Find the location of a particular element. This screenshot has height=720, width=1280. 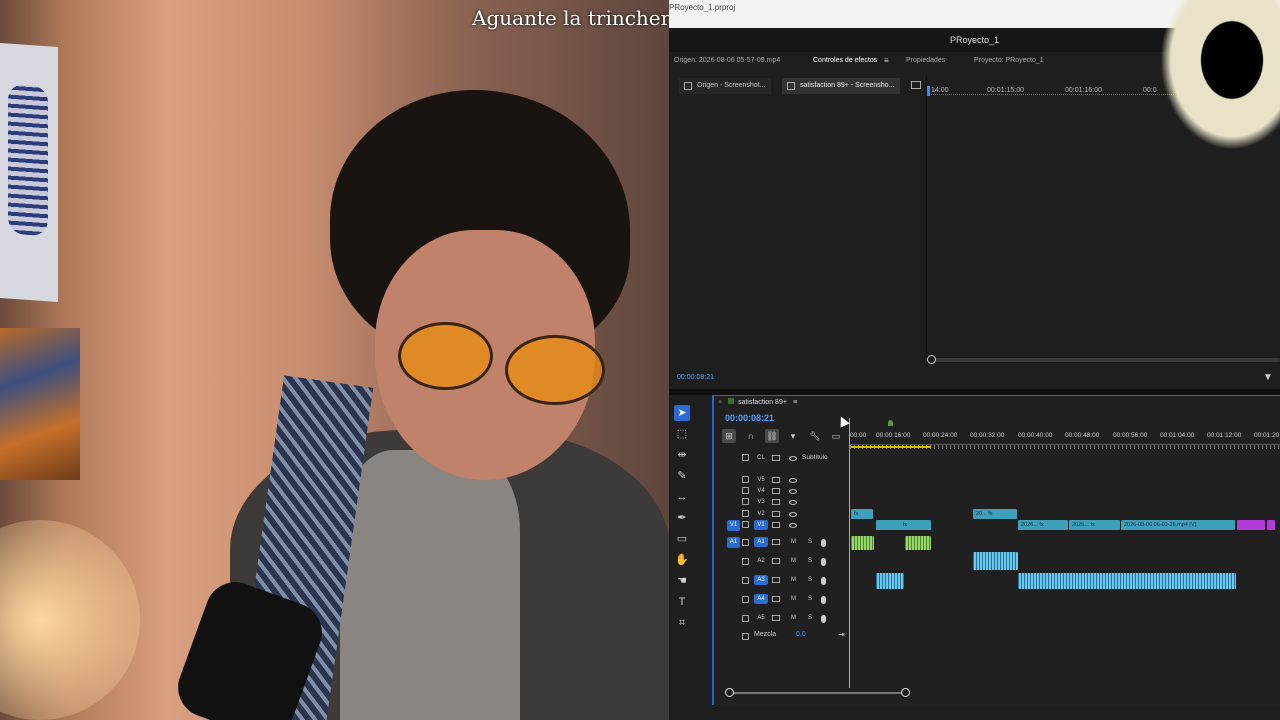

slip-tool-icon: ↔ is located at coordinates (682, 497).